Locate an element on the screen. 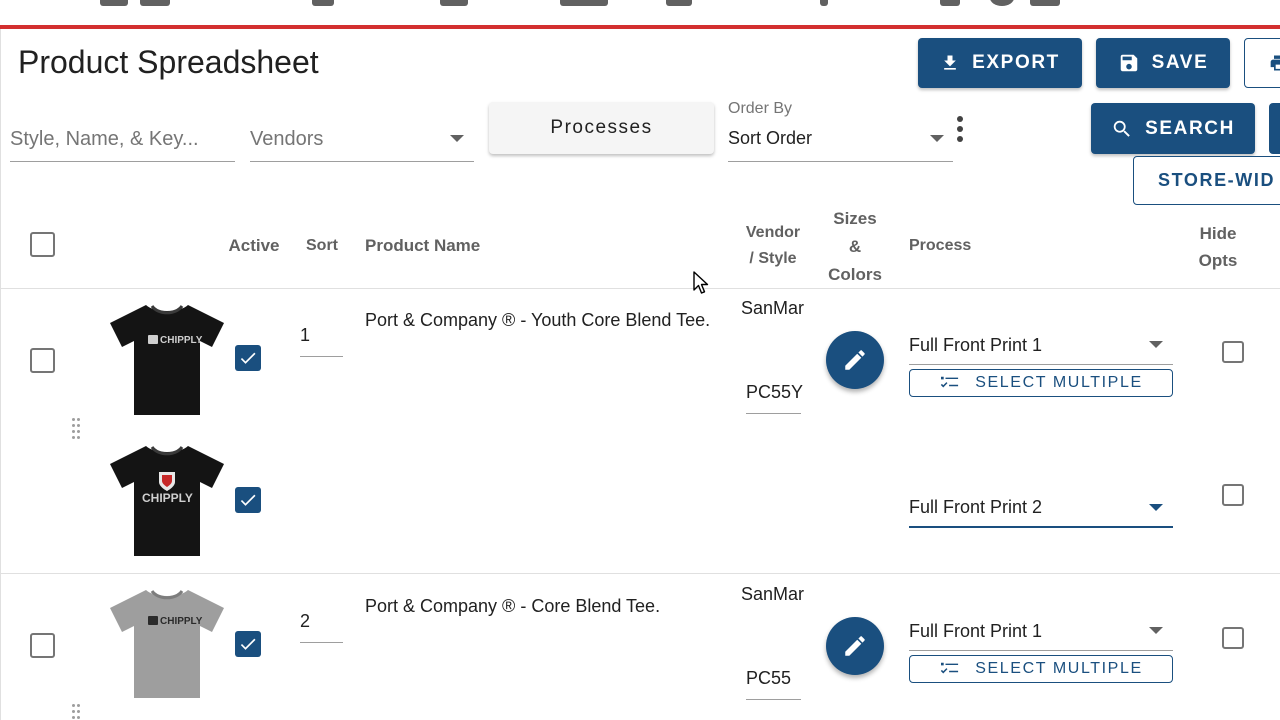  sort-input: 1 is located at coordinates (321, 341).